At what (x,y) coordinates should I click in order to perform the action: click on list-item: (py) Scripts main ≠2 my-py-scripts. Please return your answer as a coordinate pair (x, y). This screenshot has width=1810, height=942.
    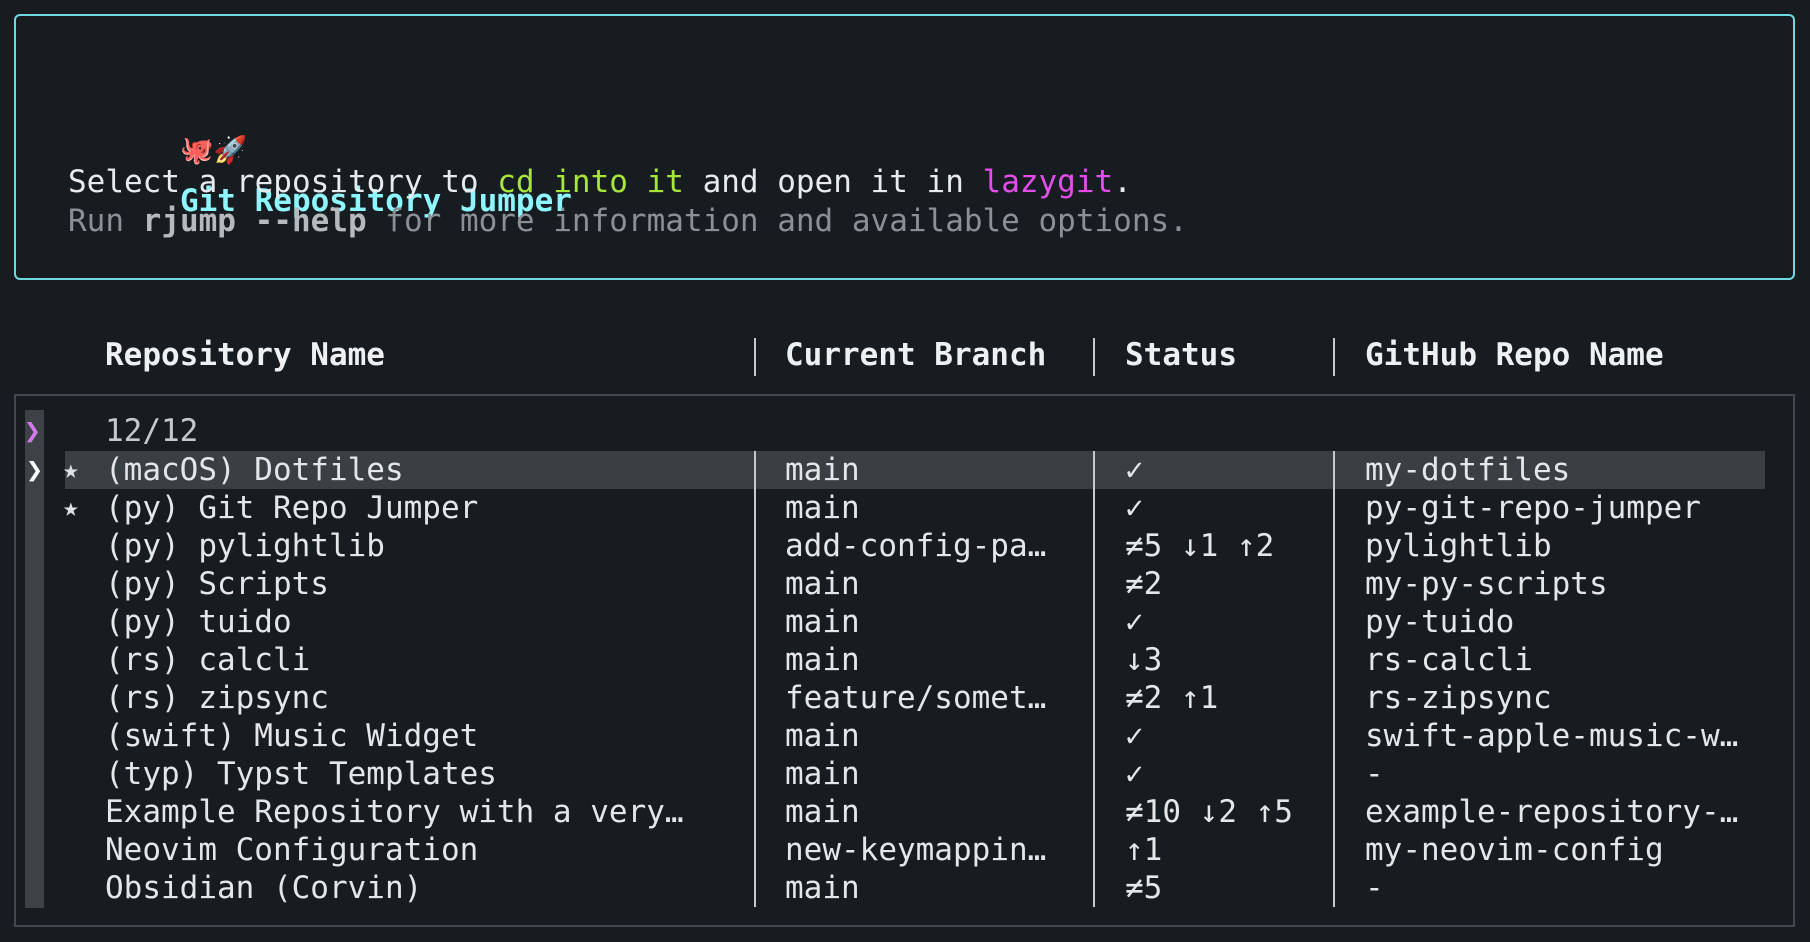
    Looking at the image, I should click on (905, 584).